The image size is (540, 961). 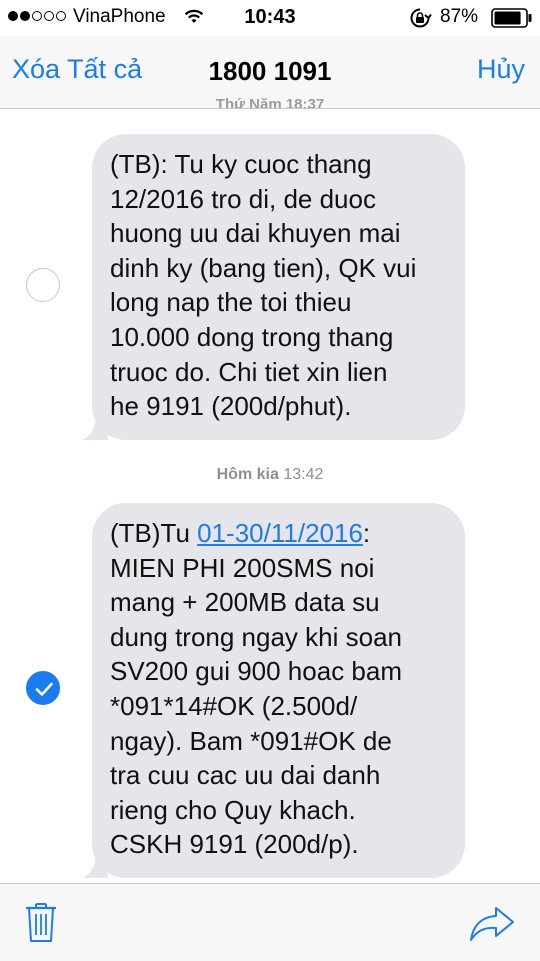 I want to click on timestamp-day: Hôm kia, so click(x=247, y=474).